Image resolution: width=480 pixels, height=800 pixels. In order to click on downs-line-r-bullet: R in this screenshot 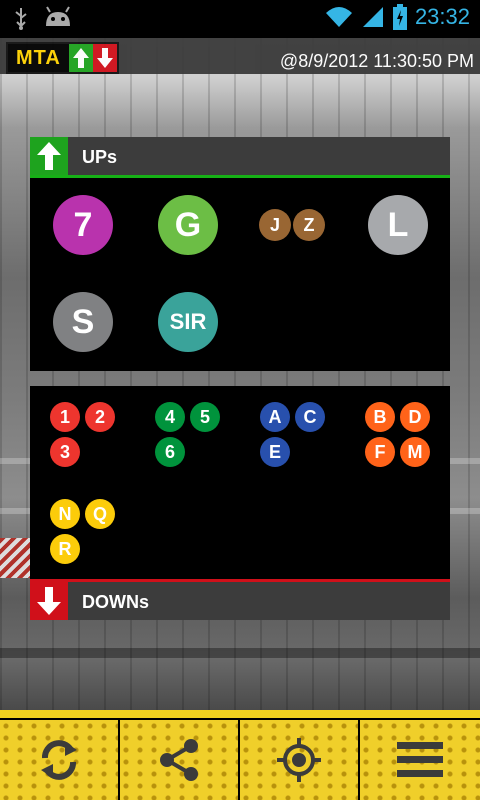, I will do `click(65, 549)`.